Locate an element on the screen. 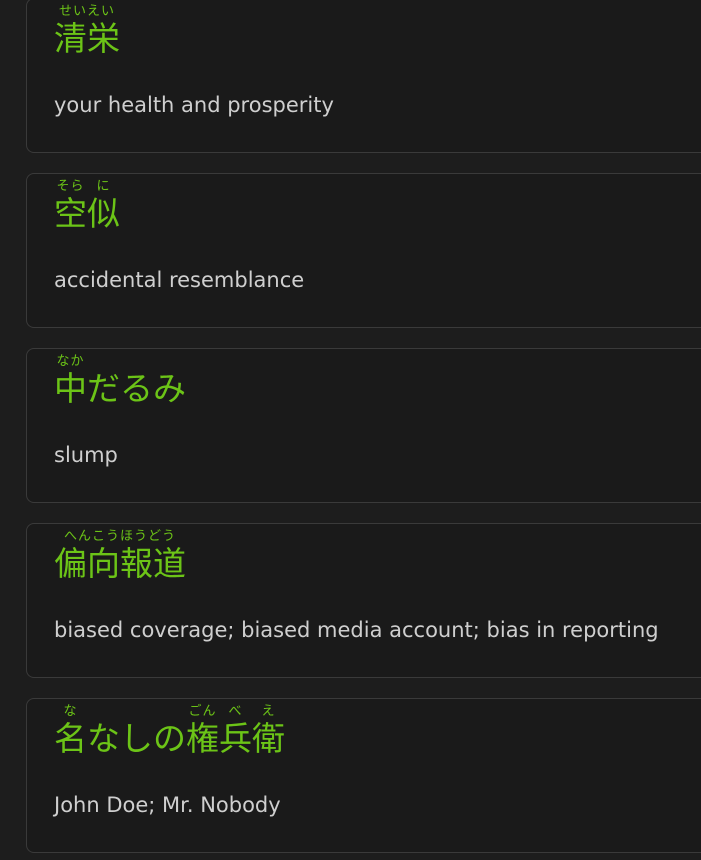 This screenshot has height=860, width=701. kanji-text: 清栄 is located at coordinates (87, 38).